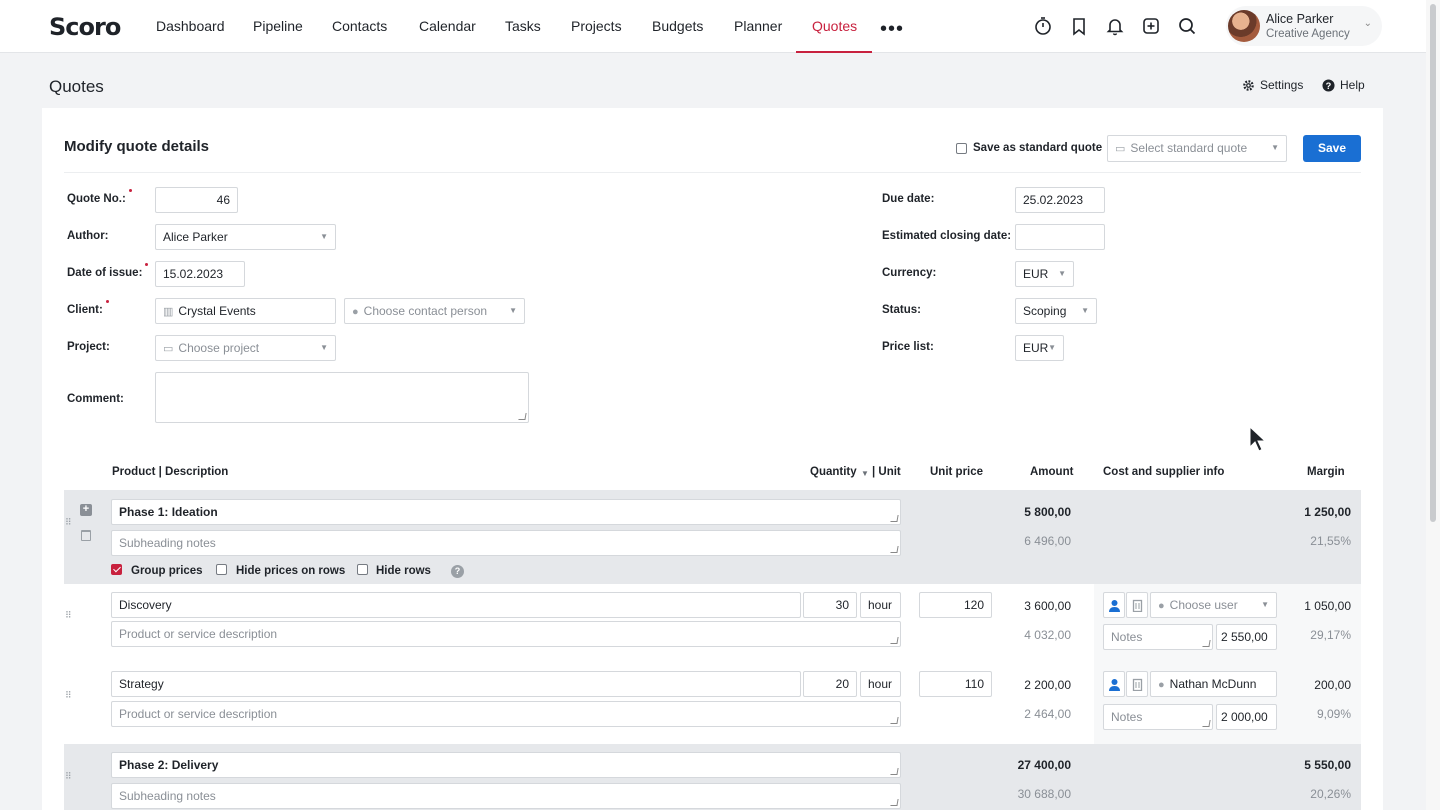  I want to click on divider, so click(712, 172).